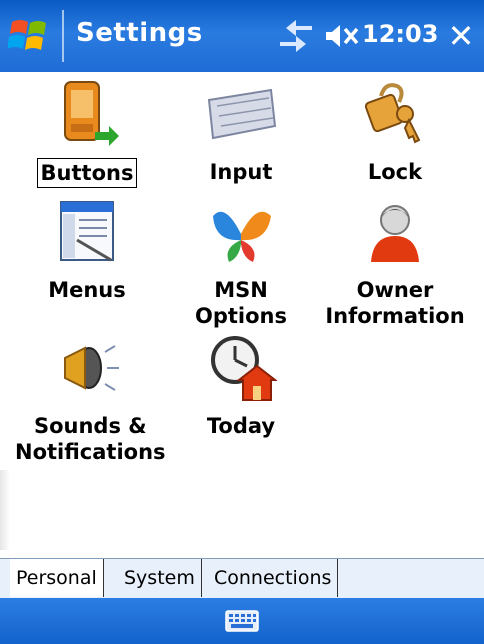  Describe the element at coordinates (139, 33) in the screenshot. I see `page-title: Settings` at that location.